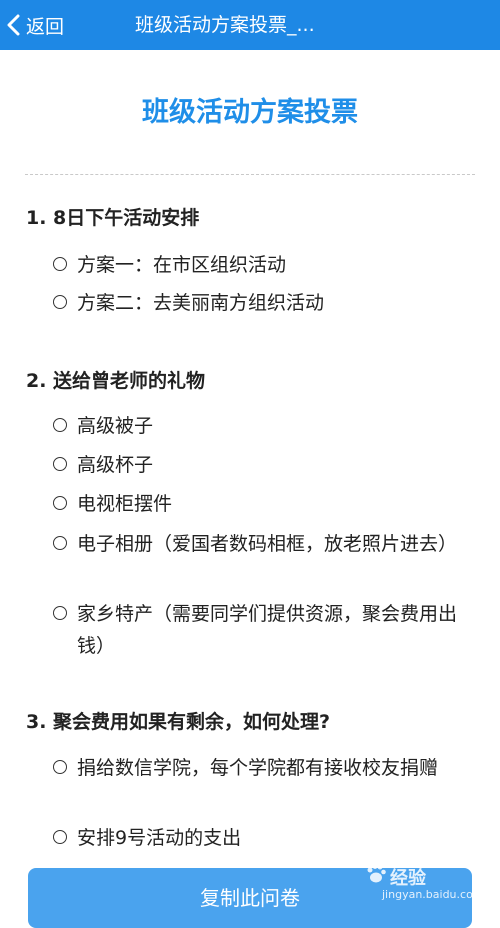 This screenshot has width=500, height=928. I want to click on q2-option-4: 电子相册（爱国者数码相框，放老照片进去）, so click(263, 544).